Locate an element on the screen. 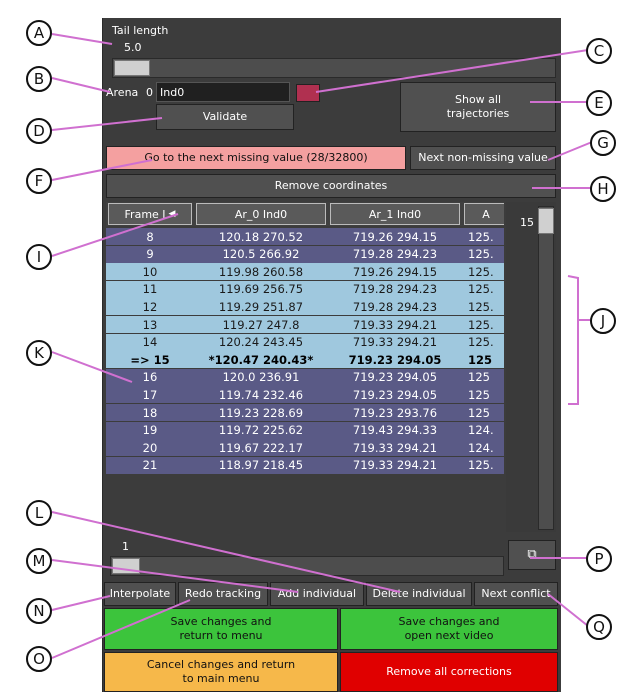 The image size is (624, 692). table-cell: 119.72 225.62 is located at coordinates (261, 430).